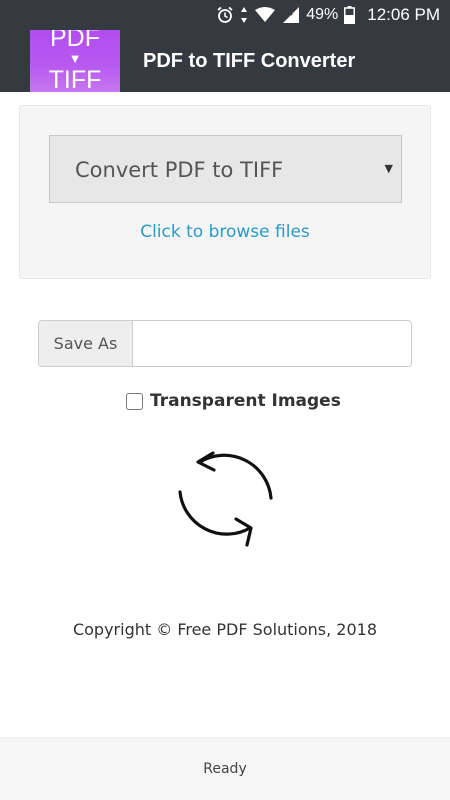  Describe the element at coordinates (322, 14) in the screenshot. I see `battery-percent: 49%` at that location.